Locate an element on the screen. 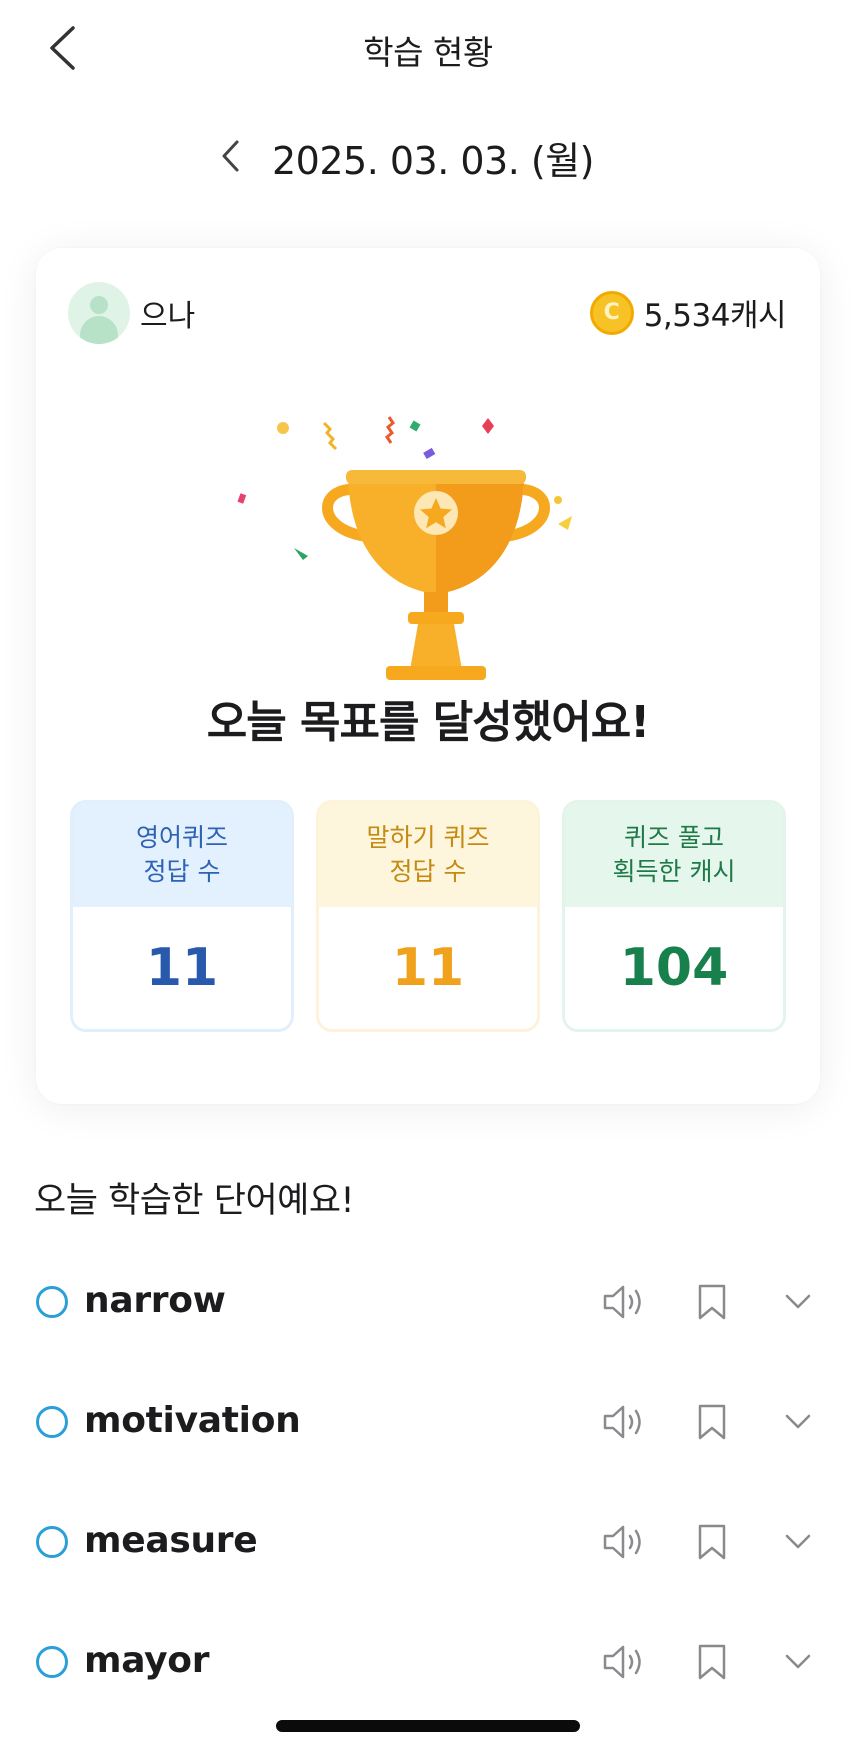  user-profile: 으나 is located at coordinates (131, 313).